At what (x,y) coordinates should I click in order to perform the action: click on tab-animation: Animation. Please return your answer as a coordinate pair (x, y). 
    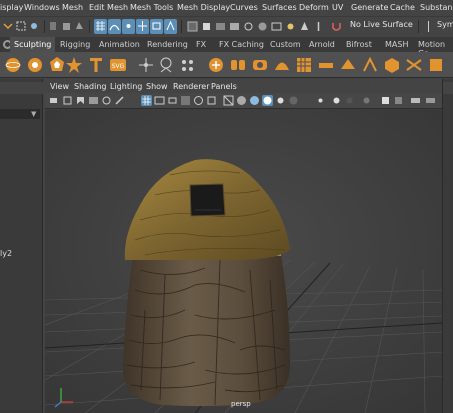
    Looking at the image, I should click on (119, 44).